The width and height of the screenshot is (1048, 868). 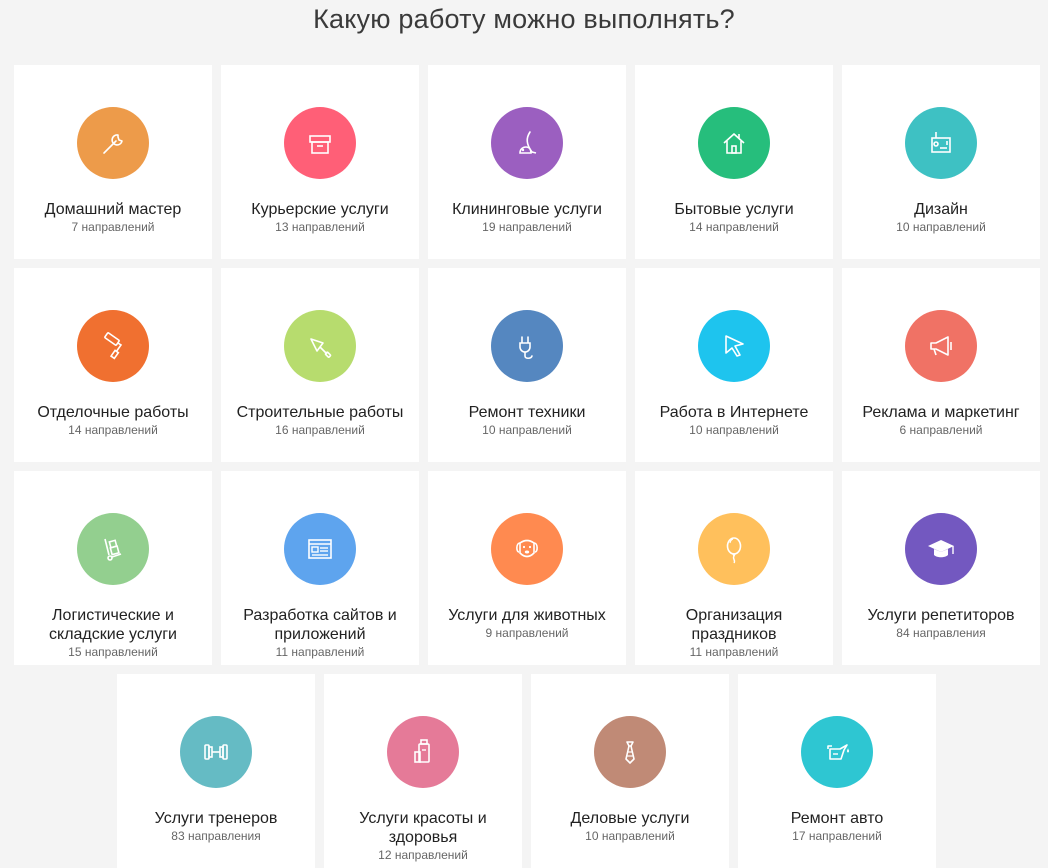 I want to click on category-card: Строительные работы 16 направлений, so click(x=320, y=365).